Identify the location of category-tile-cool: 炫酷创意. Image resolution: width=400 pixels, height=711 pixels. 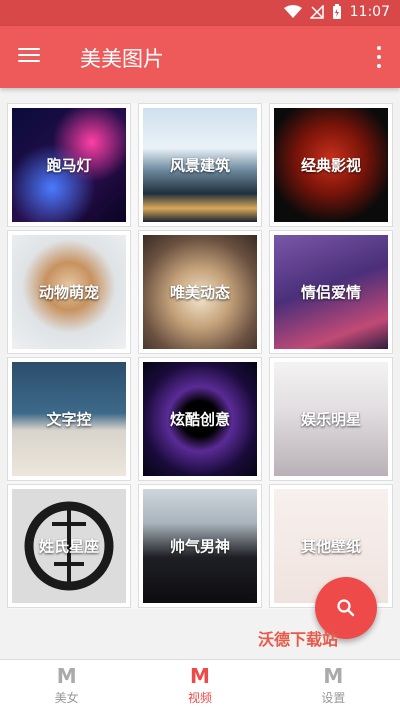
(200, 419).